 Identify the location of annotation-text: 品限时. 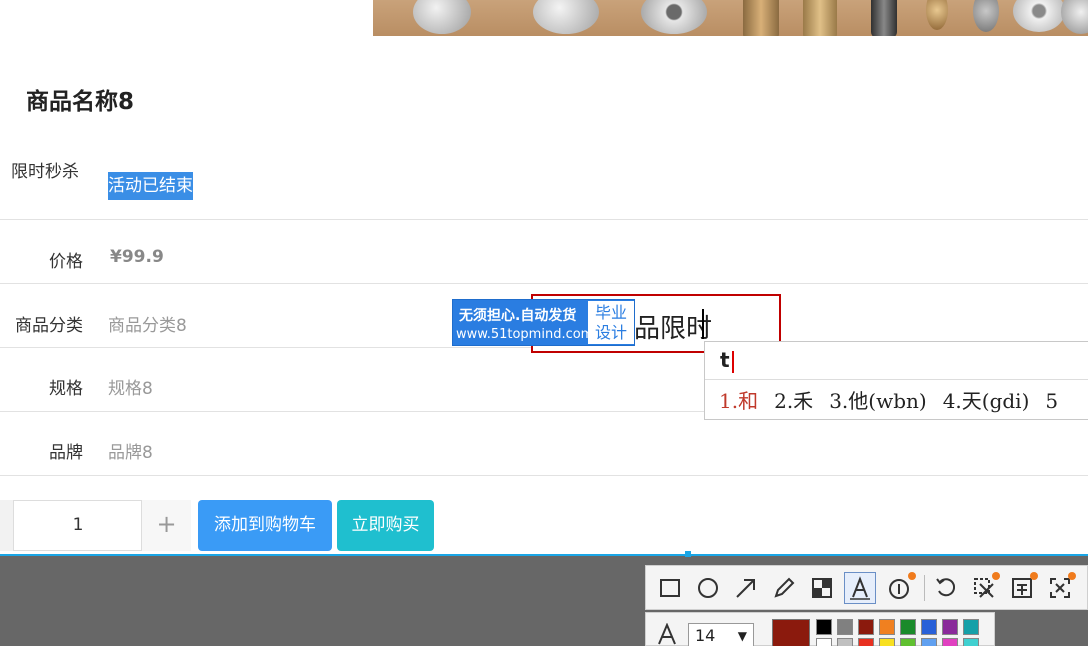
(673, 329).